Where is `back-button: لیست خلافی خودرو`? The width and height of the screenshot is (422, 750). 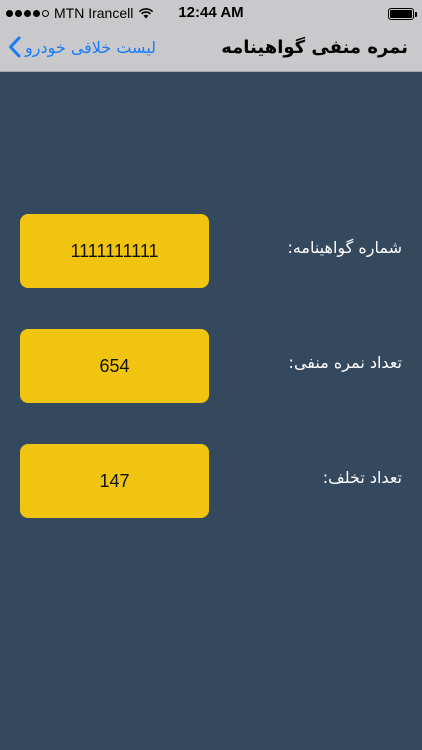 back-button: لیست خلافی خودرو is located at coordinates (82, 47).